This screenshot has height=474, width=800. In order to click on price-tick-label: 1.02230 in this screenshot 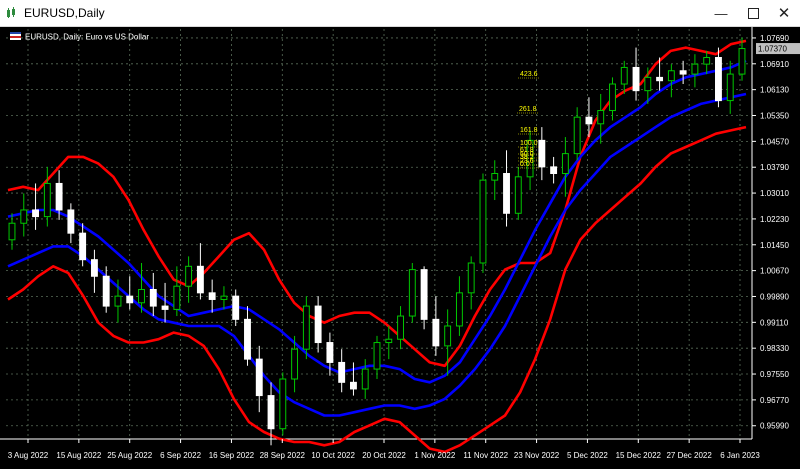, I will do `click(774, 219)`.